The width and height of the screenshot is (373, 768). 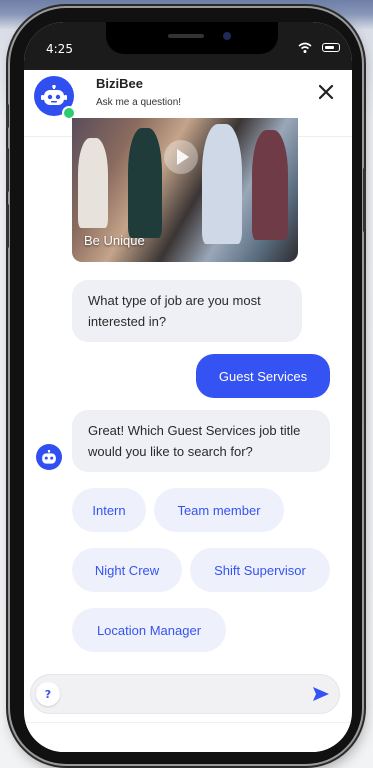 I want to click on volume-up-button, so click(x=7, y=170).